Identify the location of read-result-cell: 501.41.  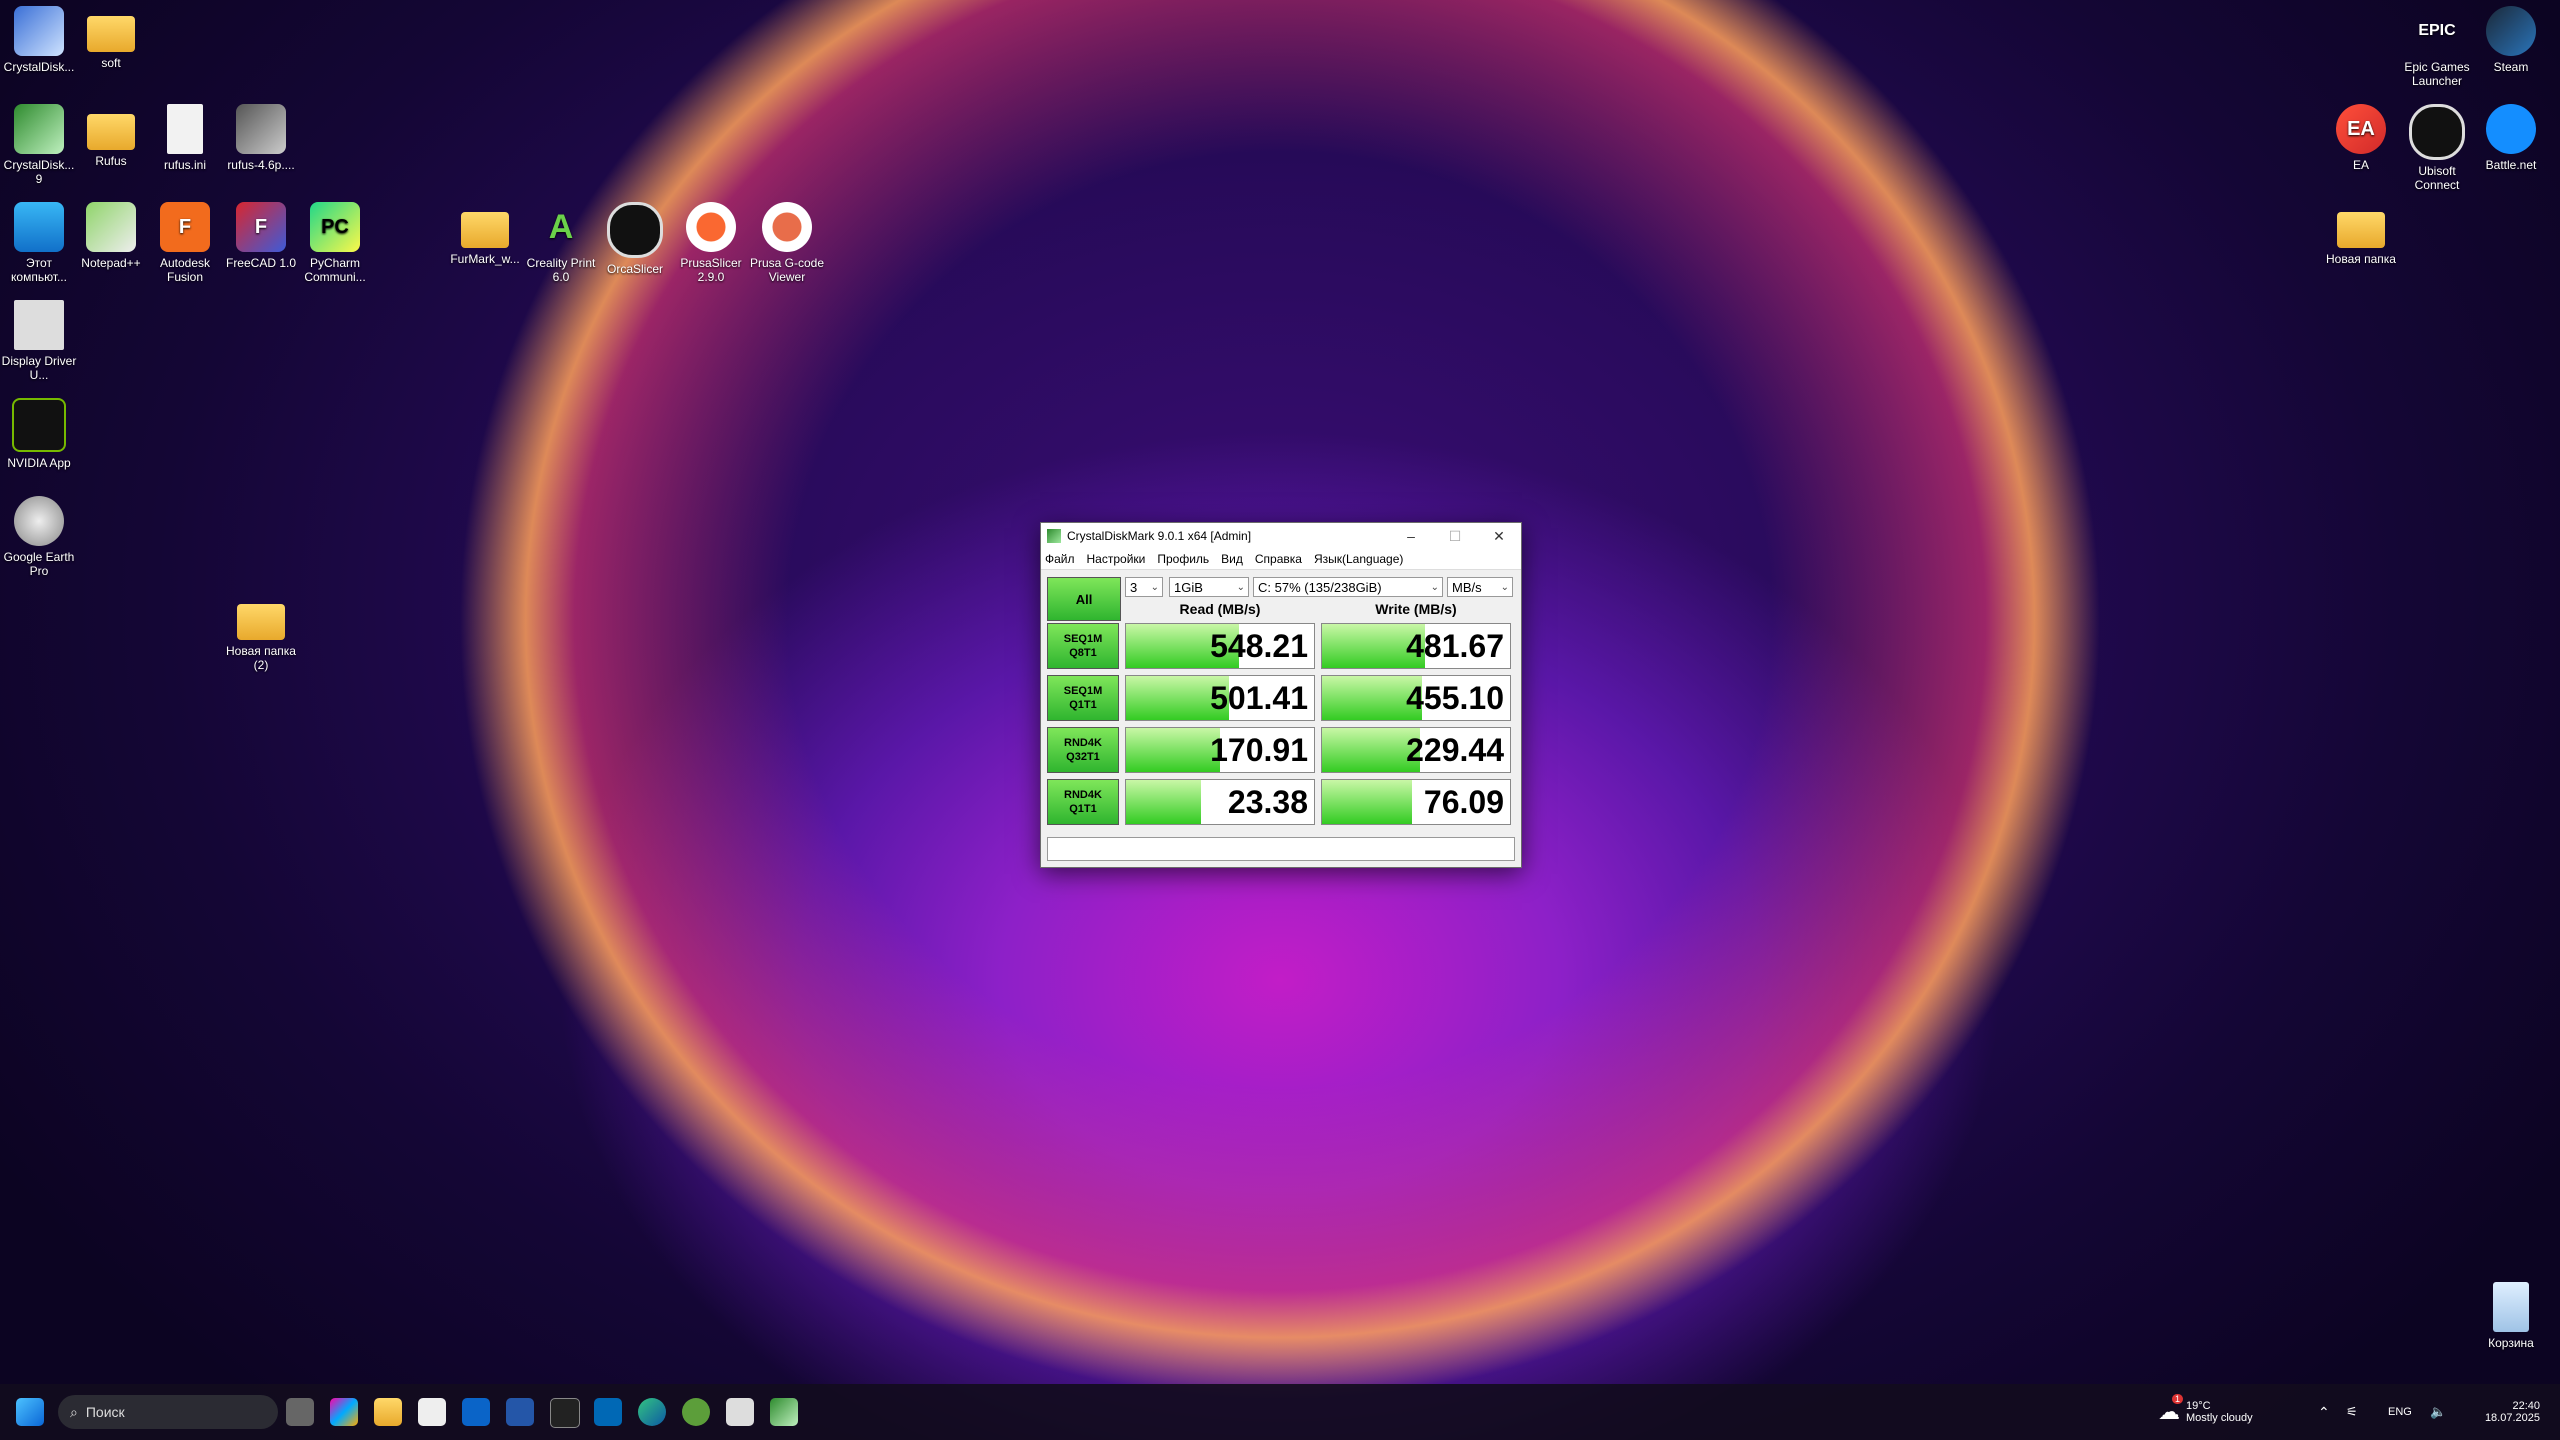
(1220, 698).